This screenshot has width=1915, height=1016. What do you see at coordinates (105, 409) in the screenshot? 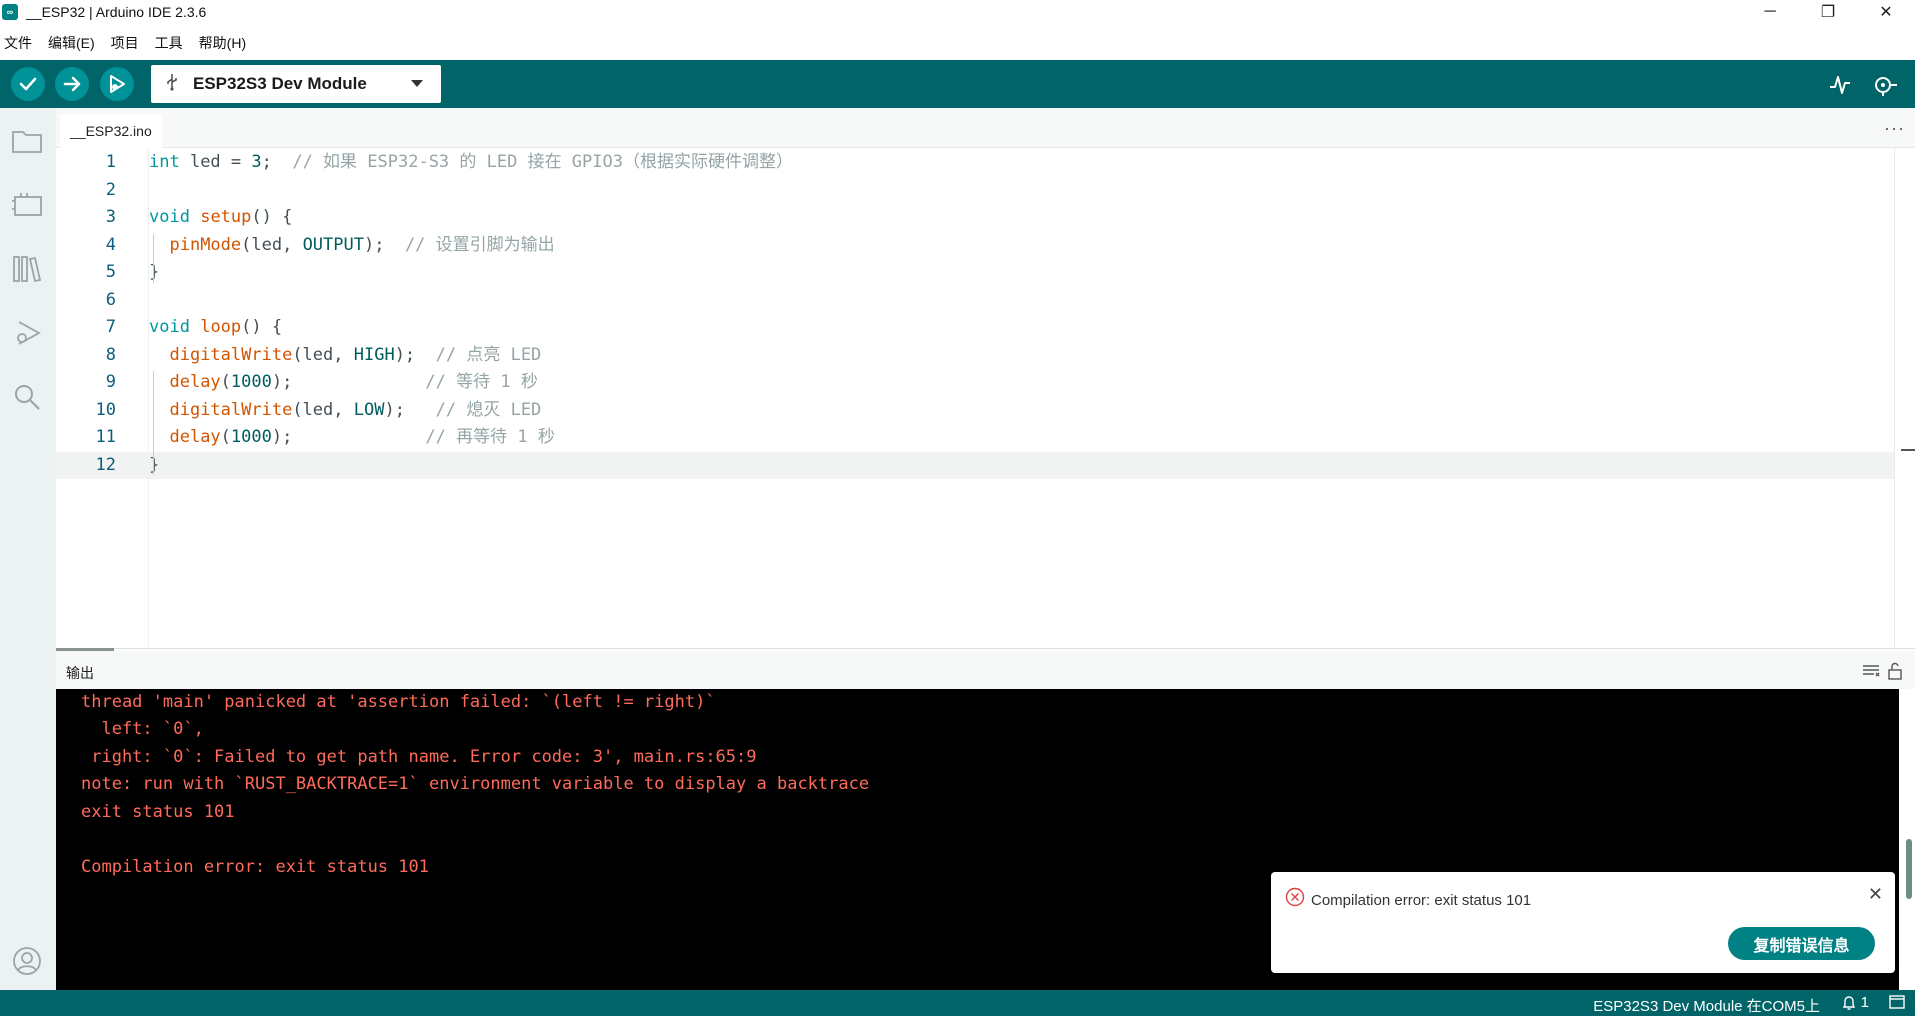
I see `line-number: 10` at bounding box center [105, 409].